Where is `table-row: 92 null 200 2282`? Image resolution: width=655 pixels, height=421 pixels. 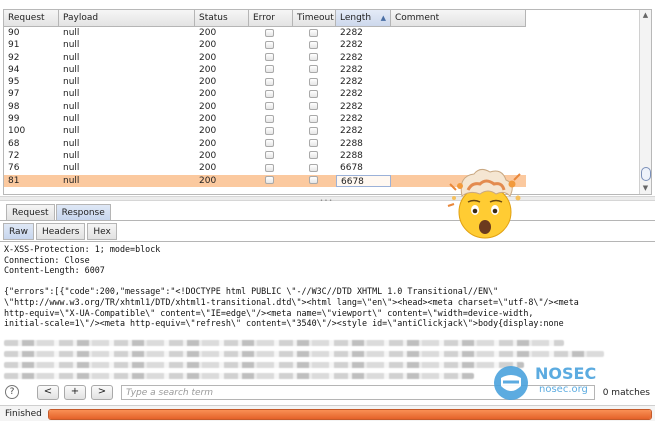
table-row: 92 null 200 2282 is located at coordinates (265, 58).